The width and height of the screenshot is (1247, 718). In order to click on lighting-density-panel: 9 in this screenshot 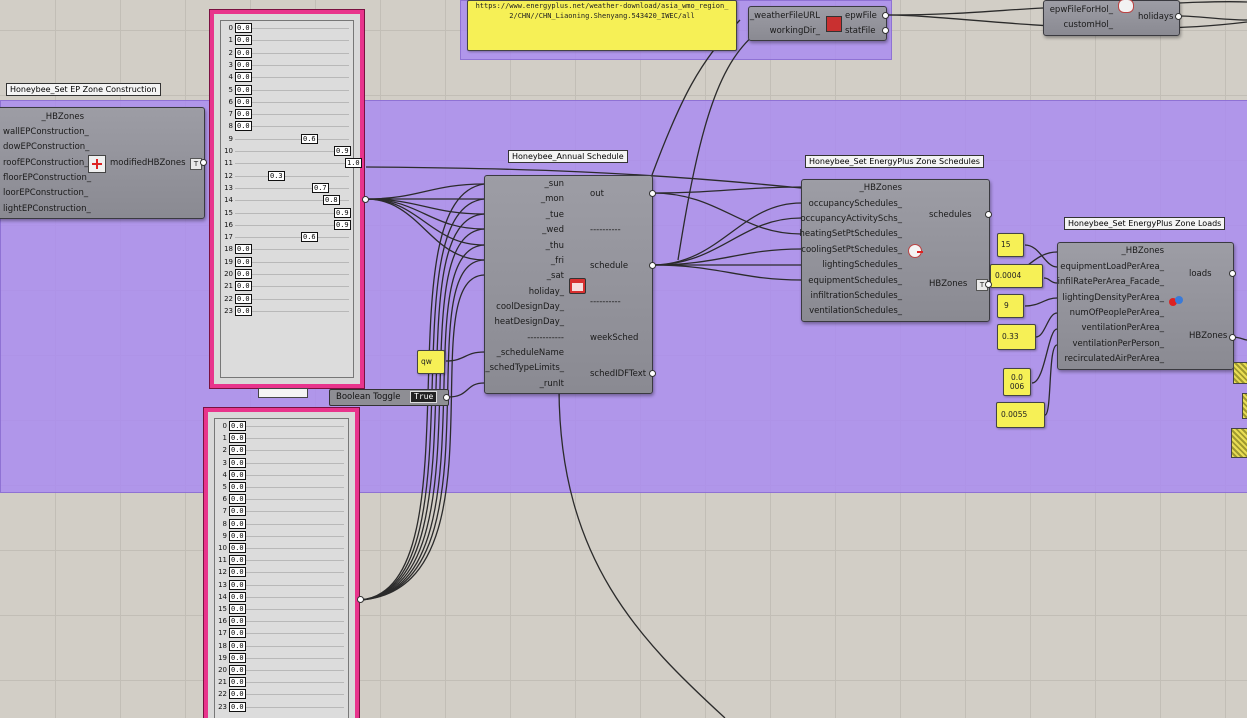, I will do `click(1010, 306)`.